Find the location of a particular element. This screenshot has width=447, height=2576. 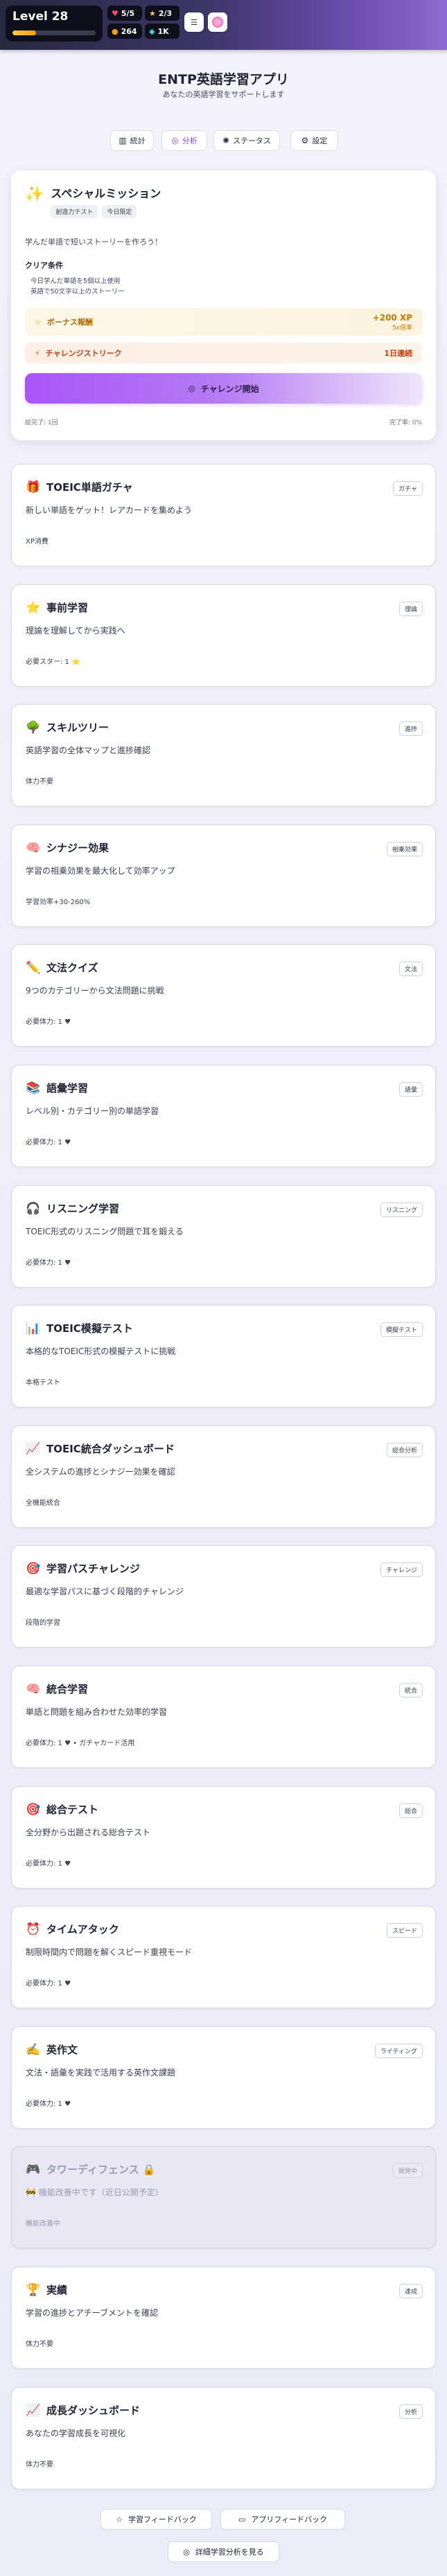

message-icon: ▭ is located at coordinates (242, 2519).